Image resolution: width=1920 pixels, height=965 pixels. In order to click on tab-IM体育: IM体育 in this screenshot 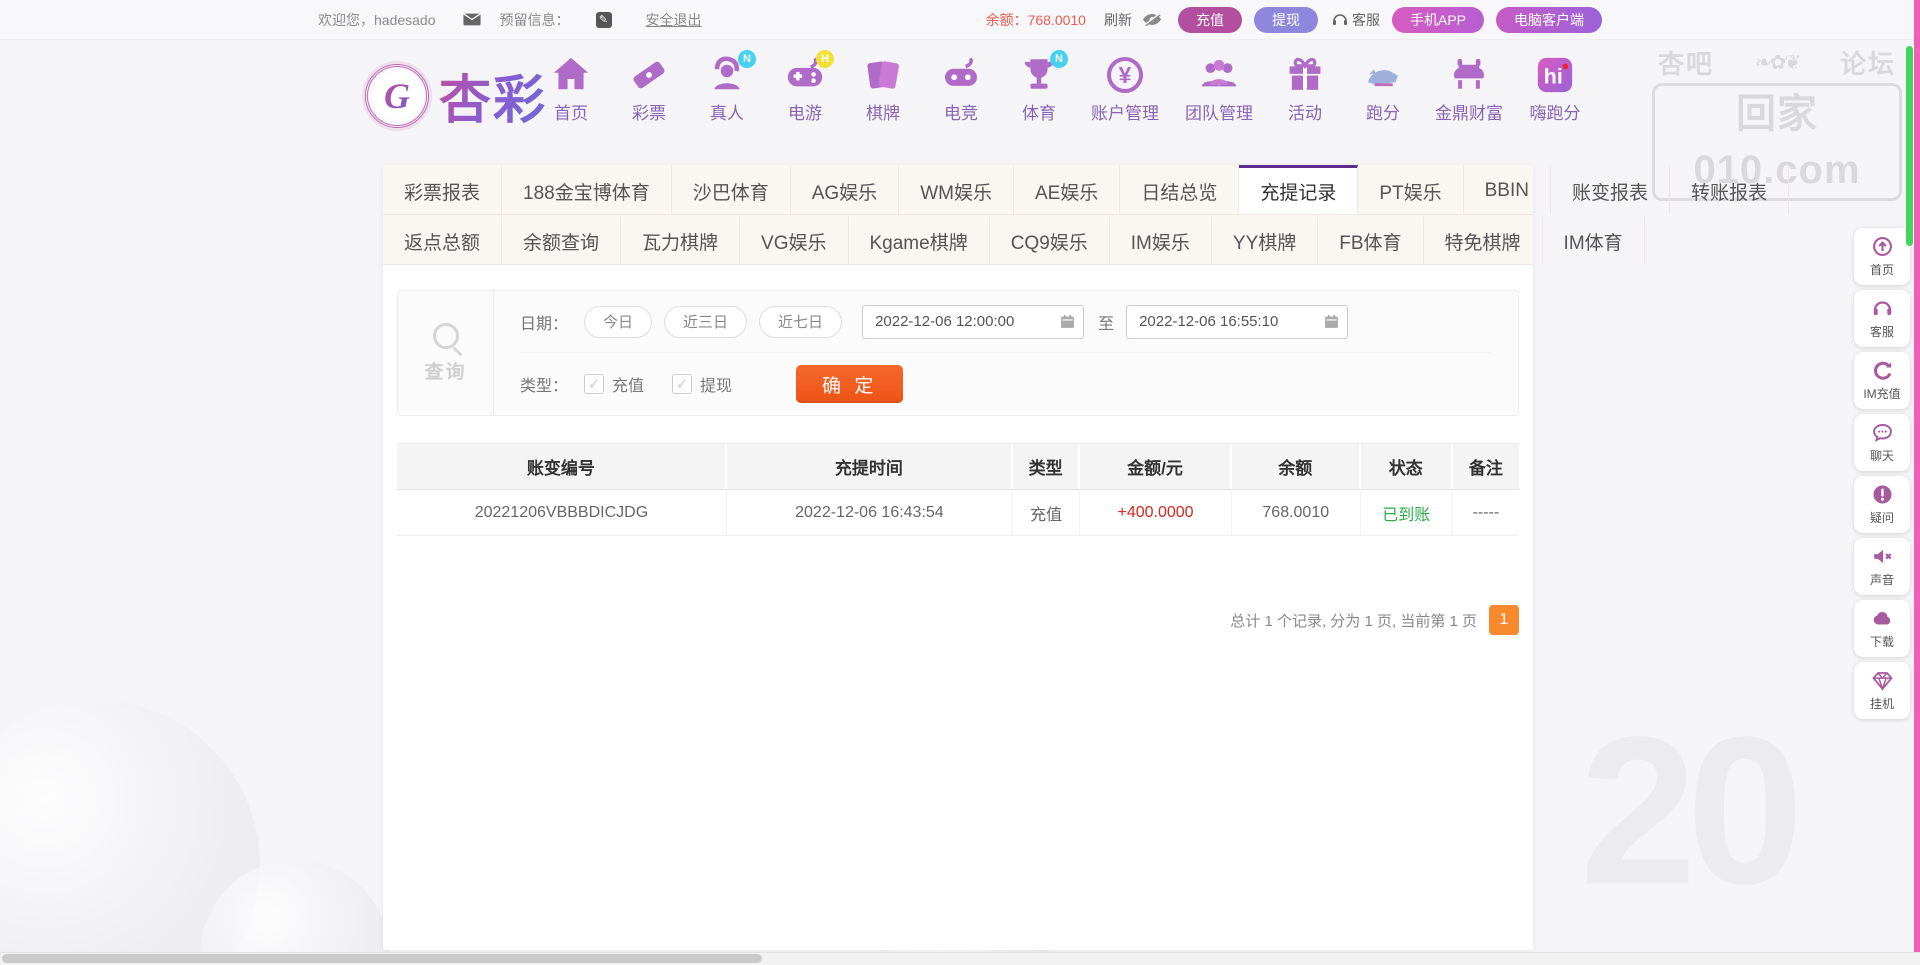, I will do `click(1594, 239)`.